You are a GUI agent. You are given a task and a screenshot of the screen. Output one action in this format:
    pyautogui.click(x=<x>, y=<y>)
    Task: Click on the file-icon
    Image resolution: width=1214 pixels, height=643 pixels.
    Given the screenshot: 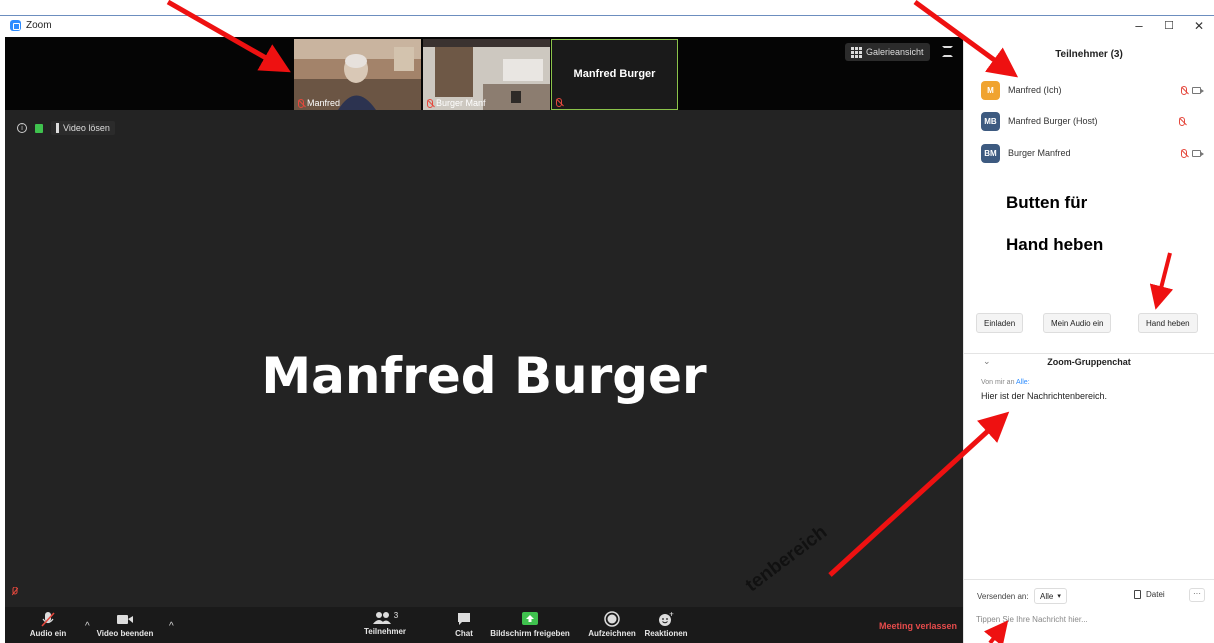 What is the action you would take?
    pyautogui.click(x=1137, y=594)
    